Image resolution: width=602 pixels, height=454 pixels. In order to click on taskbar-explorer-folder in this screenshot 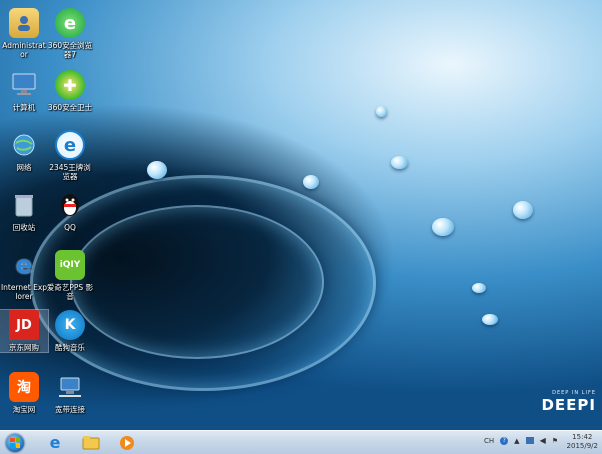, I will do `click(91, 442)`.